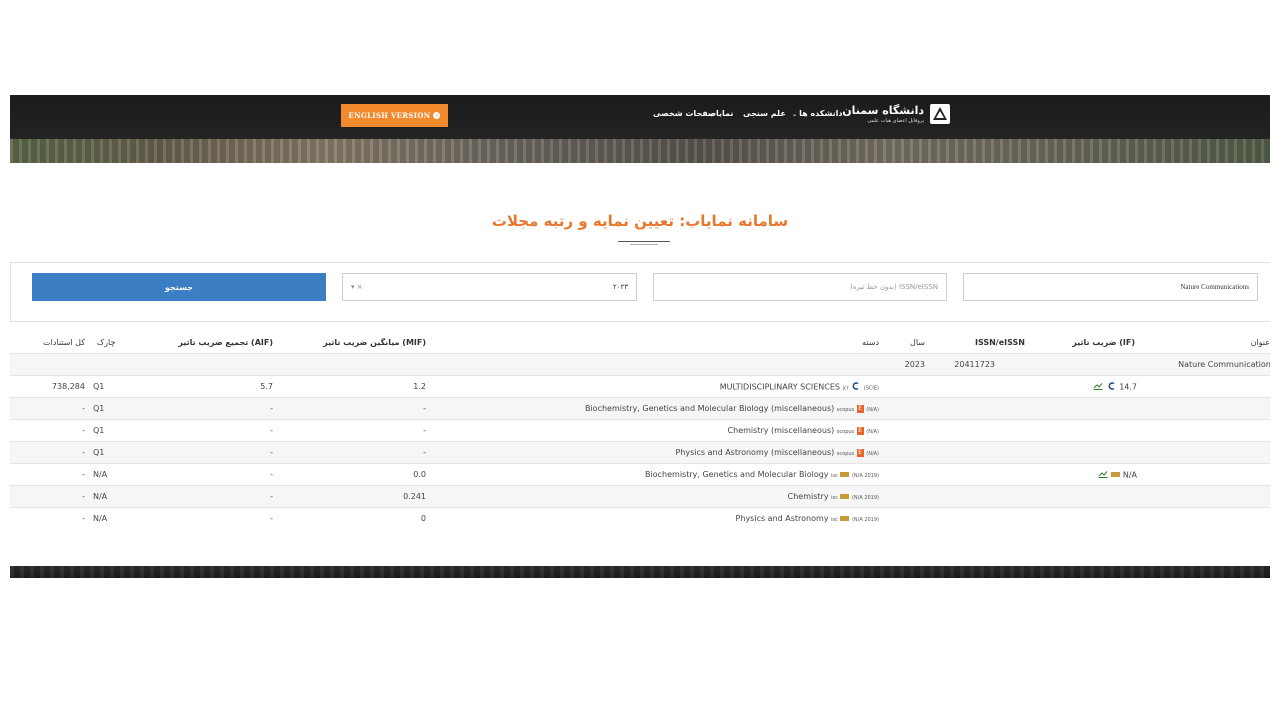 The height and width of the screenshot is (720, 1280). Describe the element at coordinates (654, 496) in the screenshot. I see `category-cell: Chemistry isc (N/A 2019)` at that location.